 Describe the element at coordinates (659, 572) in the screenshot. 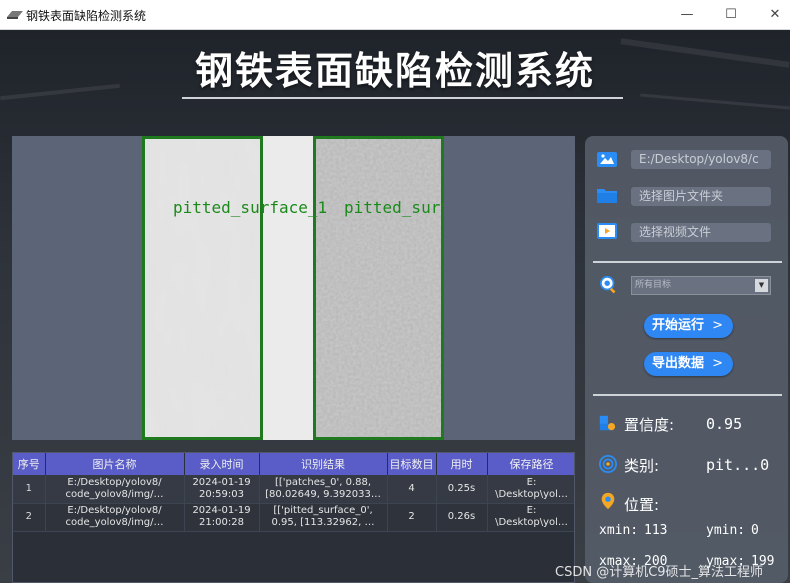

I see `watermark-text: CSDN @计算机C9硕士_算法工程师` at that location.